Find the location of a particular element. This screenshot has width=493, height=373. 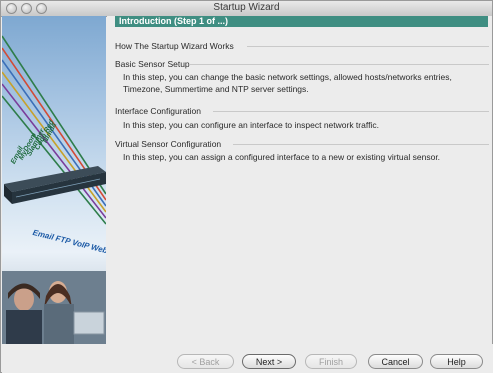

section-heading-interface: Interface Configuration is located at coordinates (158, 111).